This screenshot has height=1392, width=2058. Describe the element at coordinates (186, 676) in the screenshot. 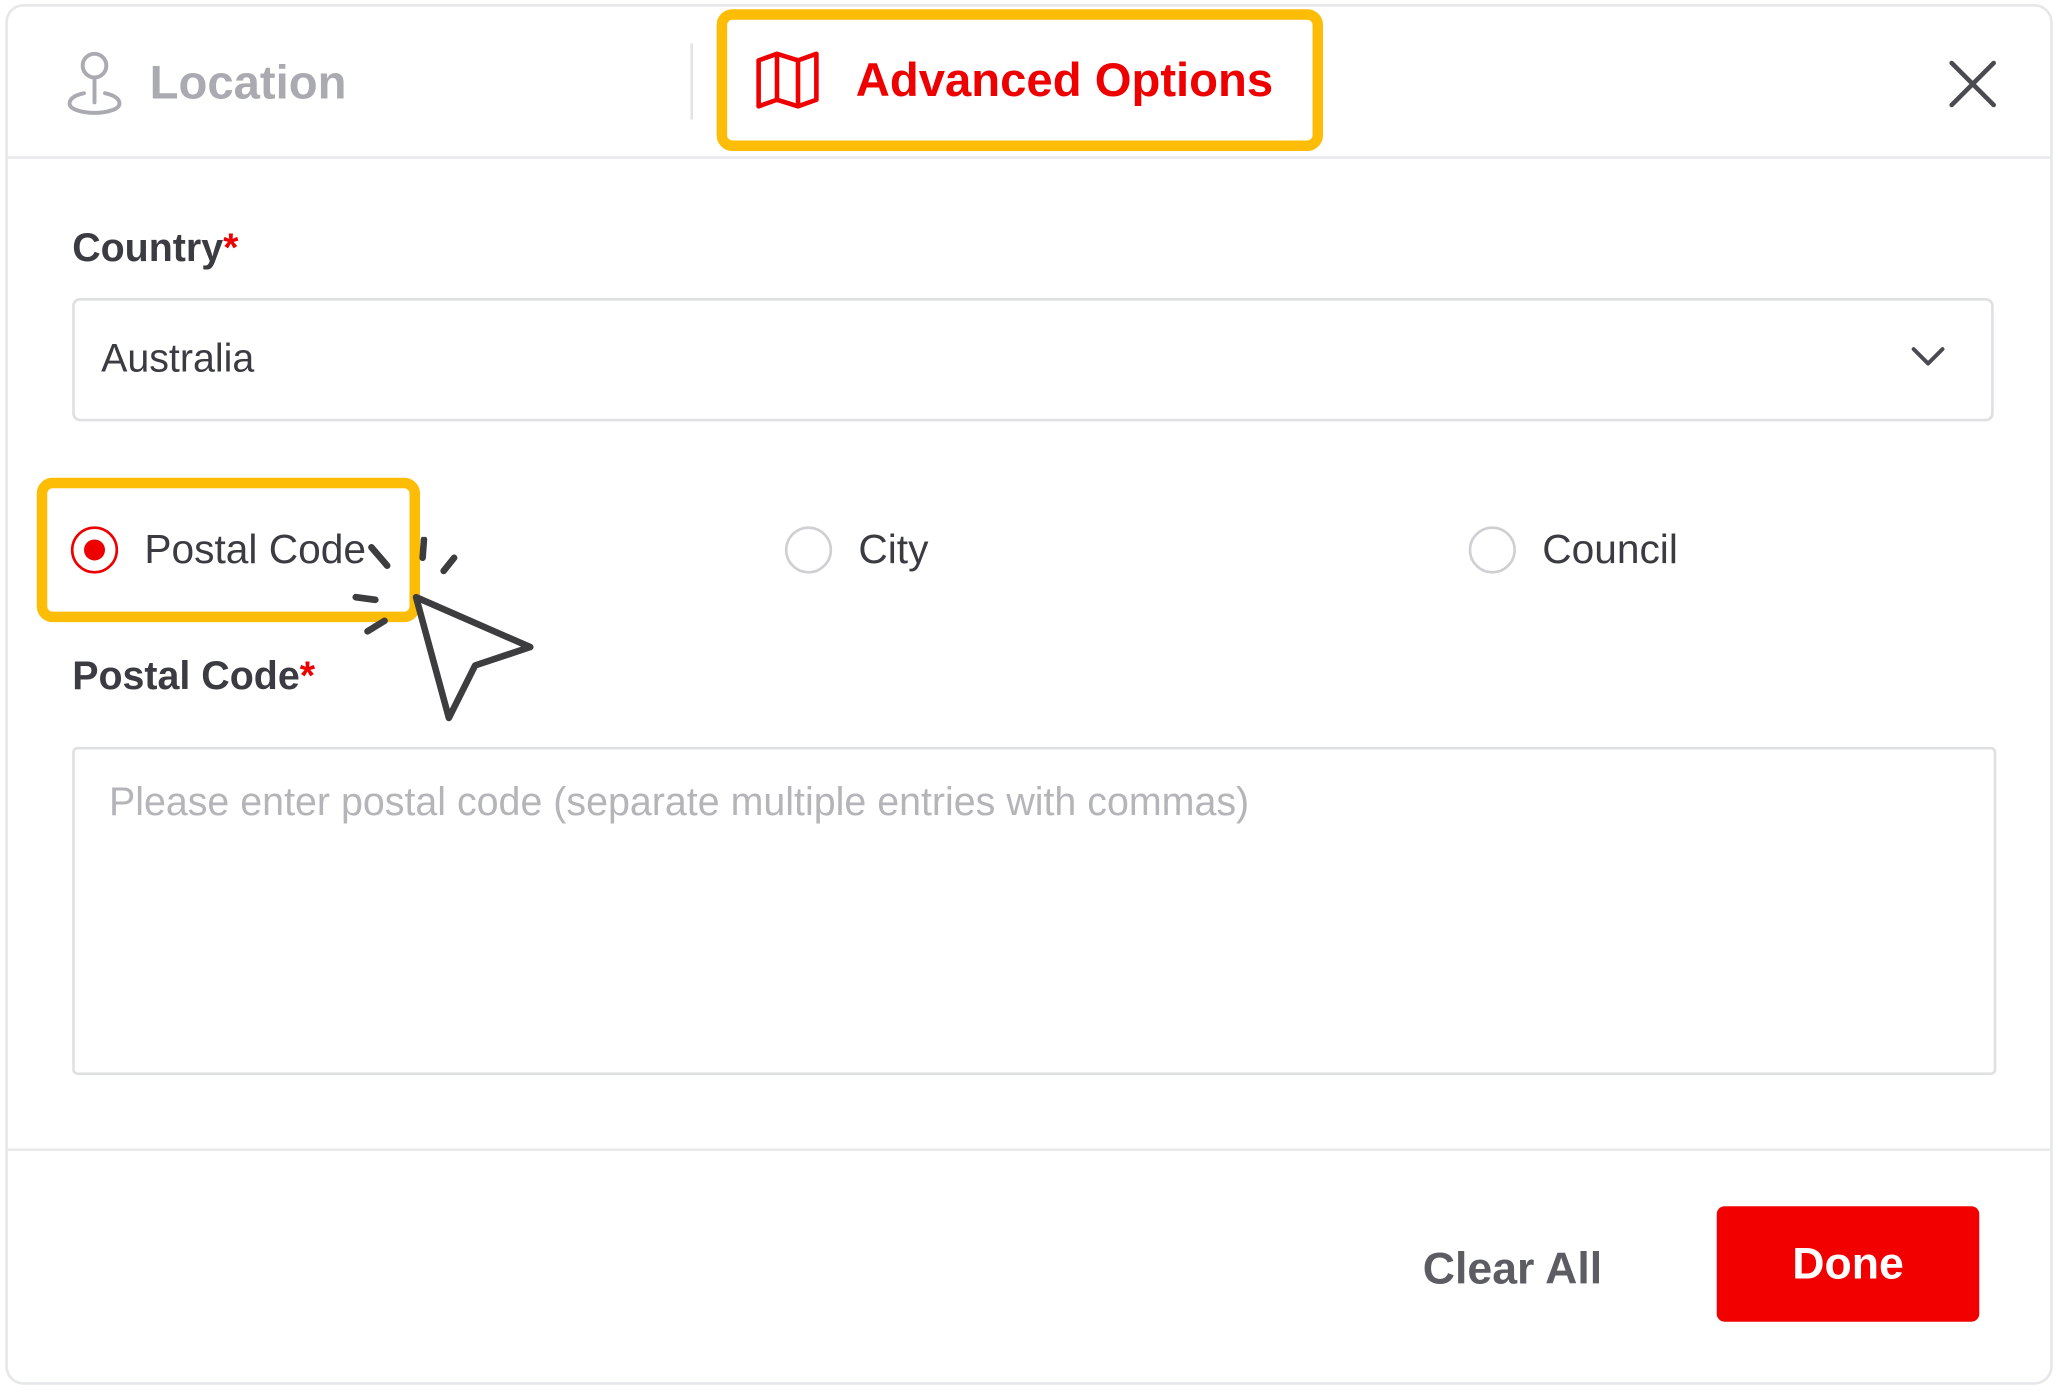

I see `postal-code-label-text: Postal Code` at that location.